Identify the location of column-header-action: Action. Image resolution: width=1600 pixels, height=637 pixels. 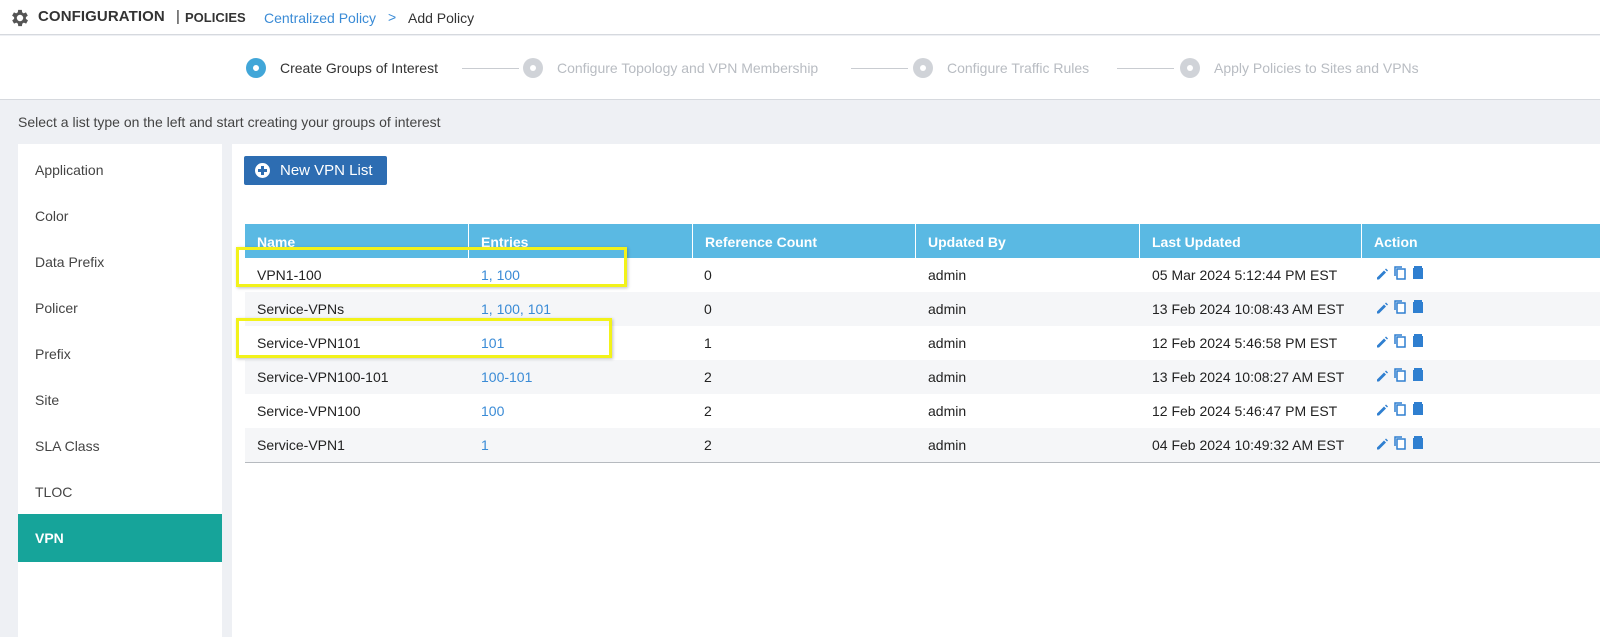
(1481, 241).